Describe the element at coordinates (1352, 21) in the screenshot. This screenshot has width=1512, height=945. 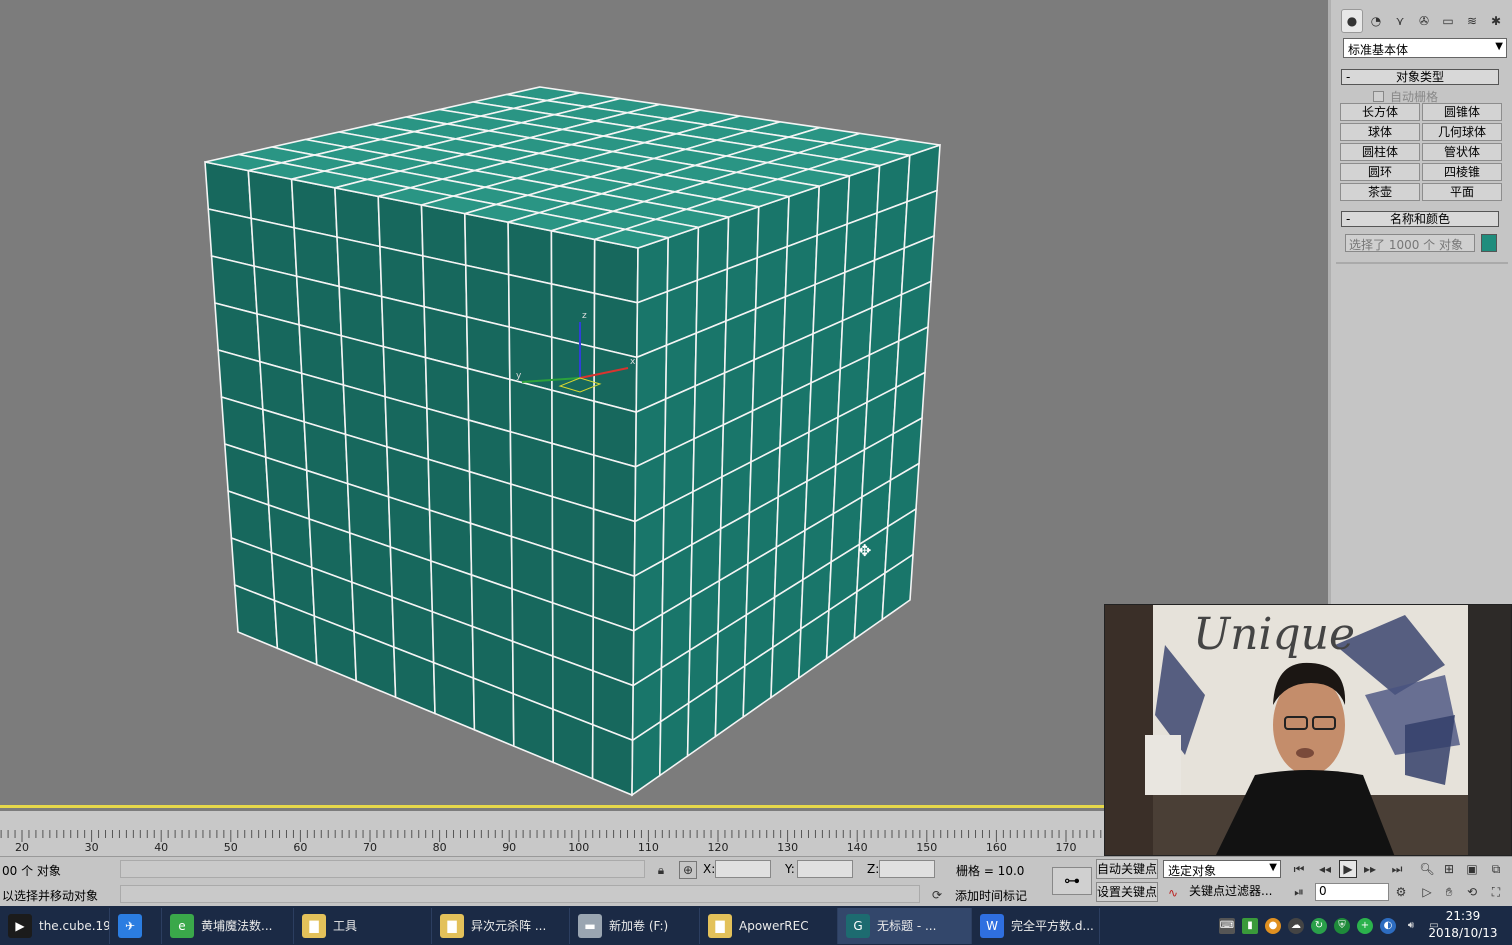
I see `create-sphere-icon: ●` at that location.